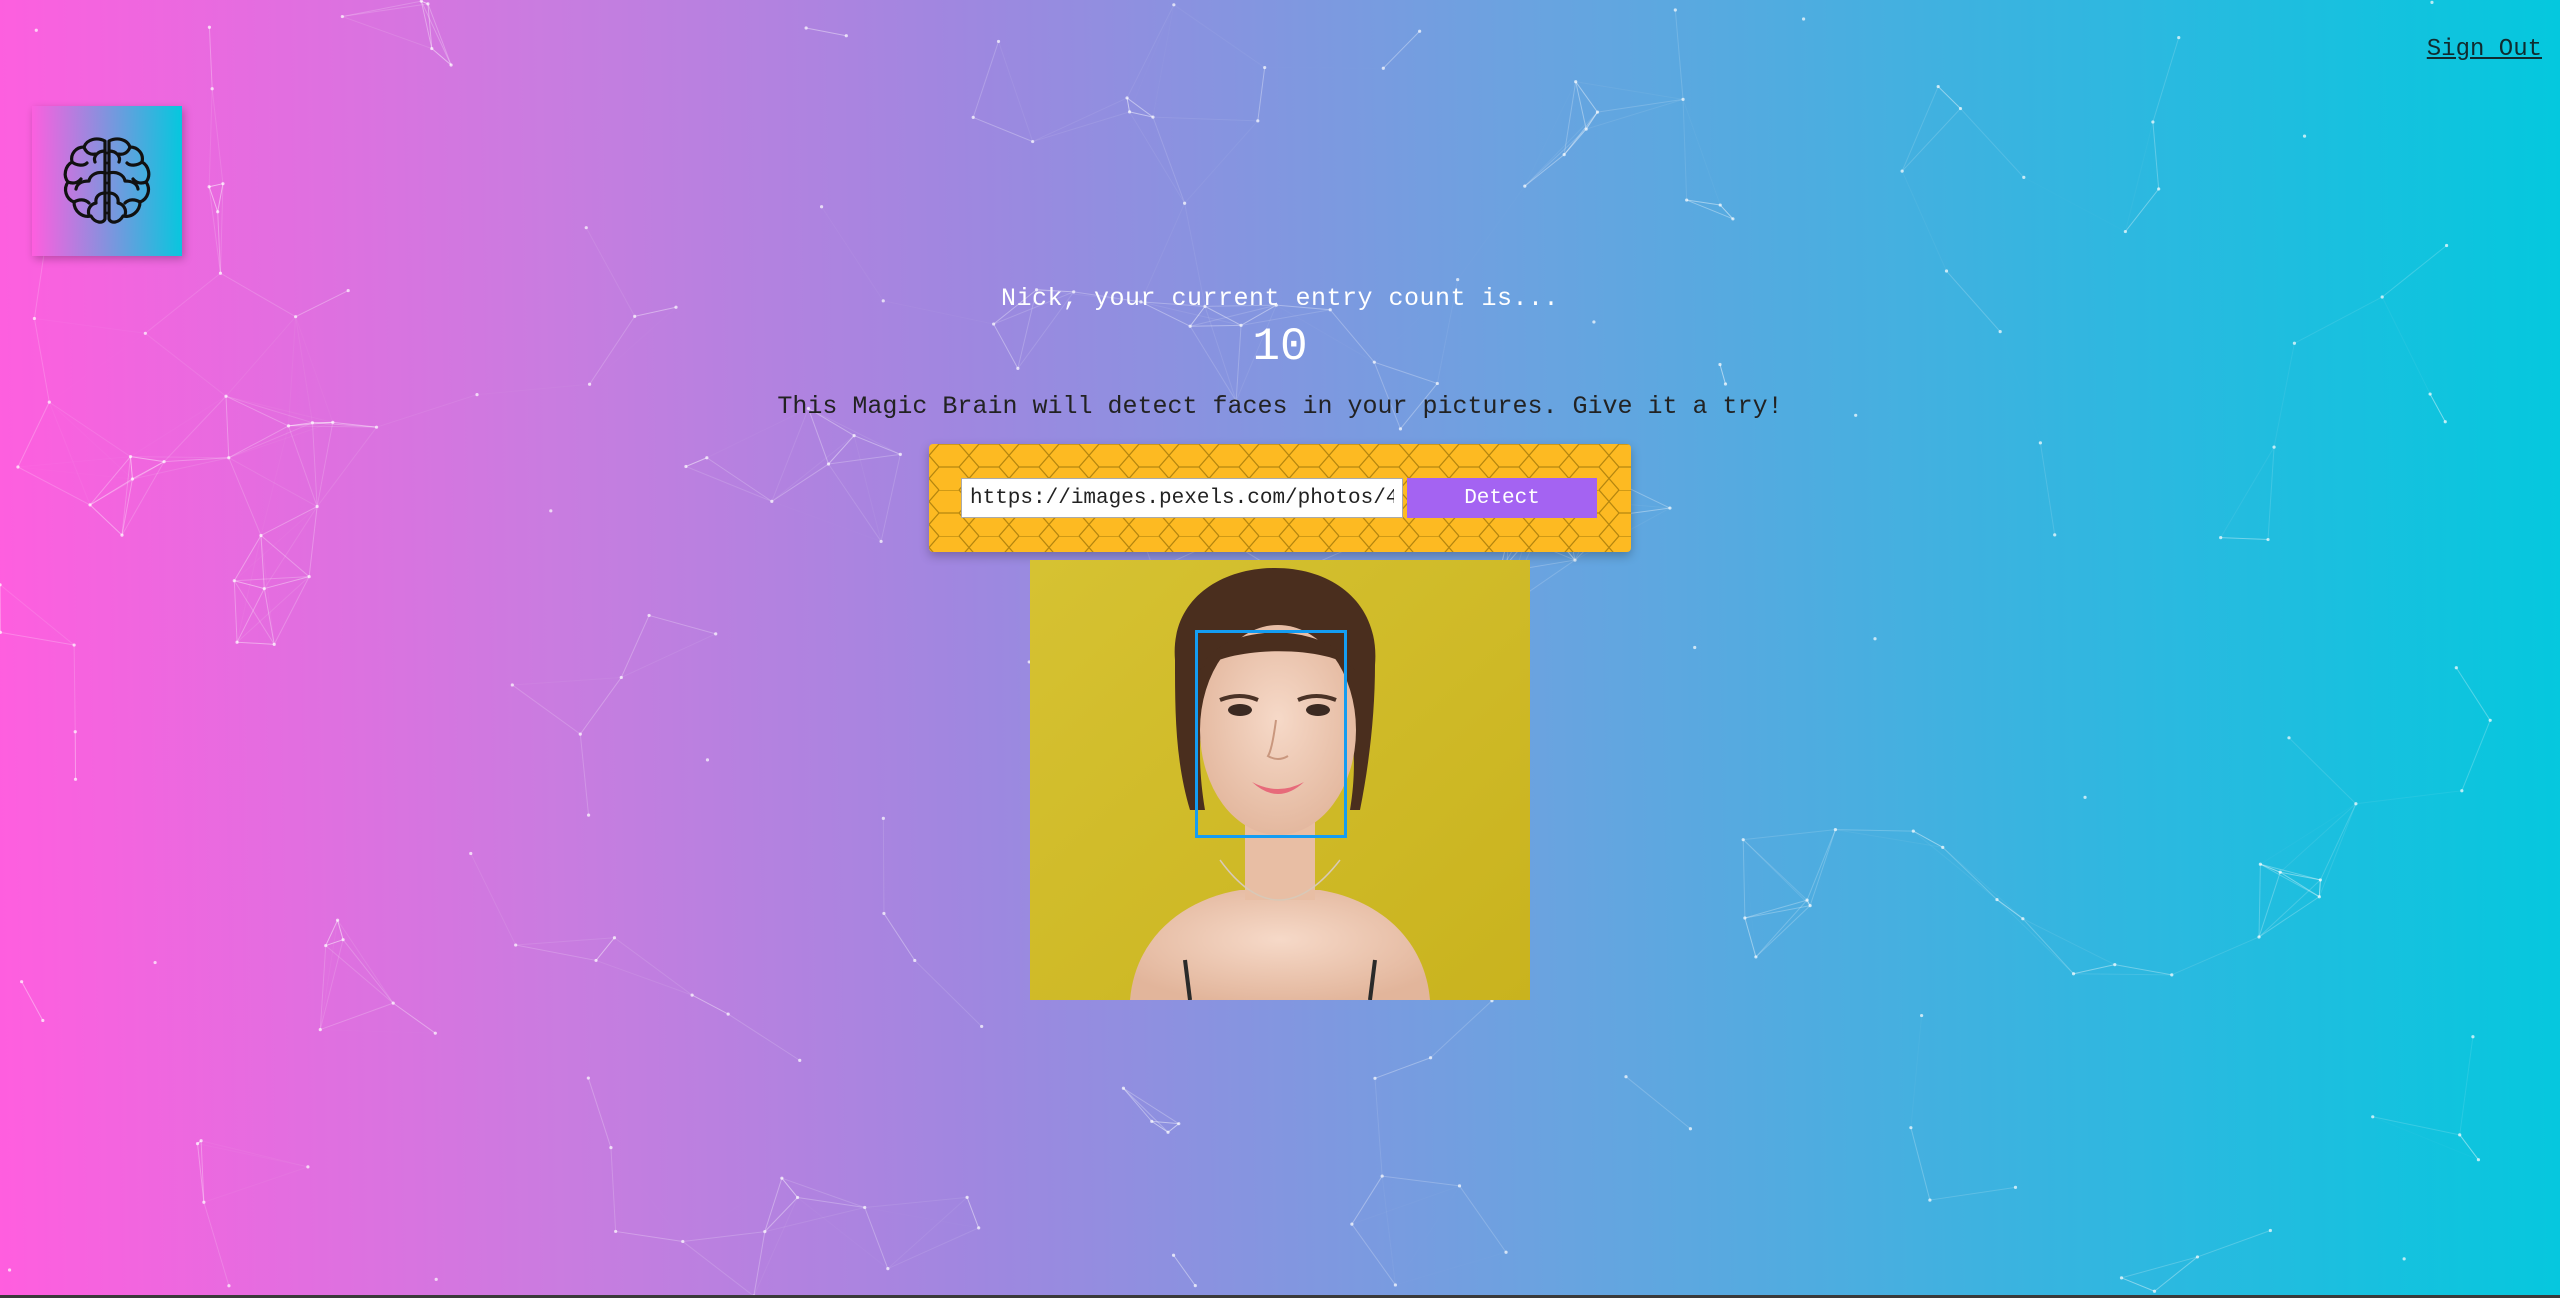 This screenshot has height=1298, width=2560. I want to click on sign-out-link: Sign Out, so click(2484, 49).